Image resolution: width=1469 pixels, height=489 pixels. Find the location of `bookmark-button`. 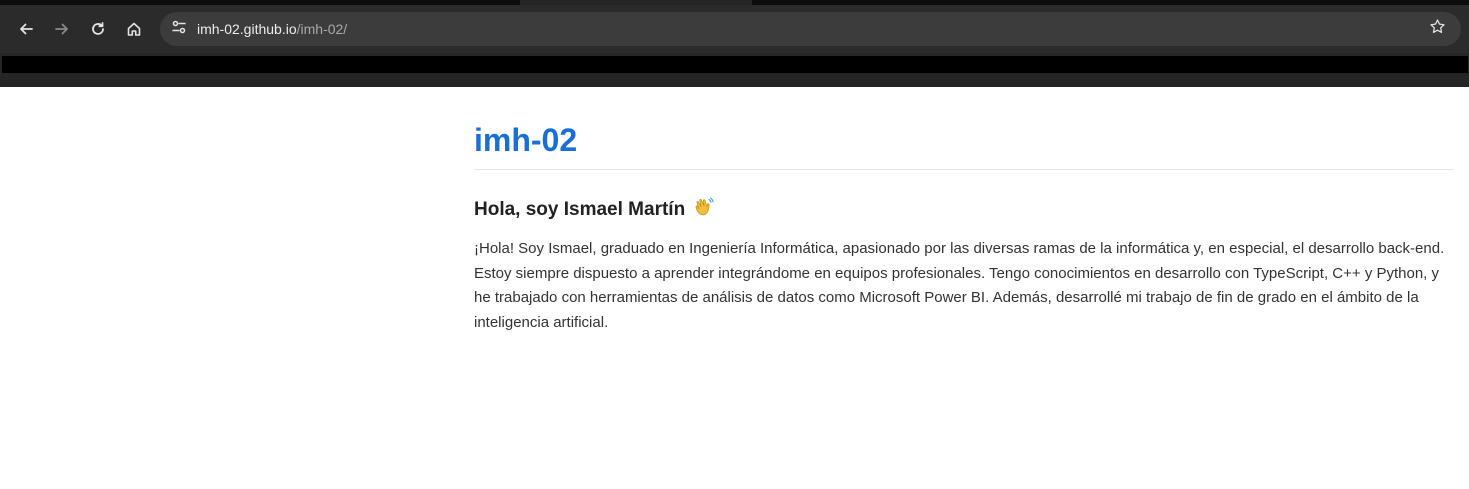

bookmark-button is located at coordinates (1437, 29).